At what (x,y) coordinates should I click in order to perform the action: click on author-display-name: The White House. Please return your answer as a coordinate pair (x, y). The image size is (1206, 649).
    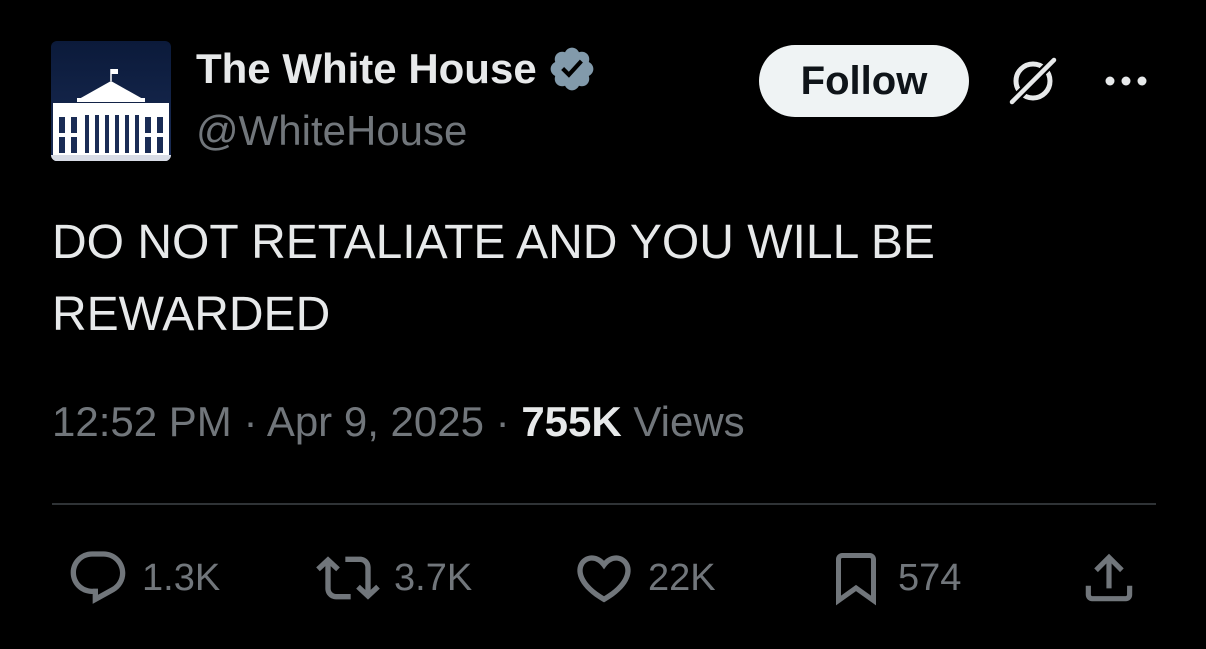
    Looking at the image, I should click on (396, 69).